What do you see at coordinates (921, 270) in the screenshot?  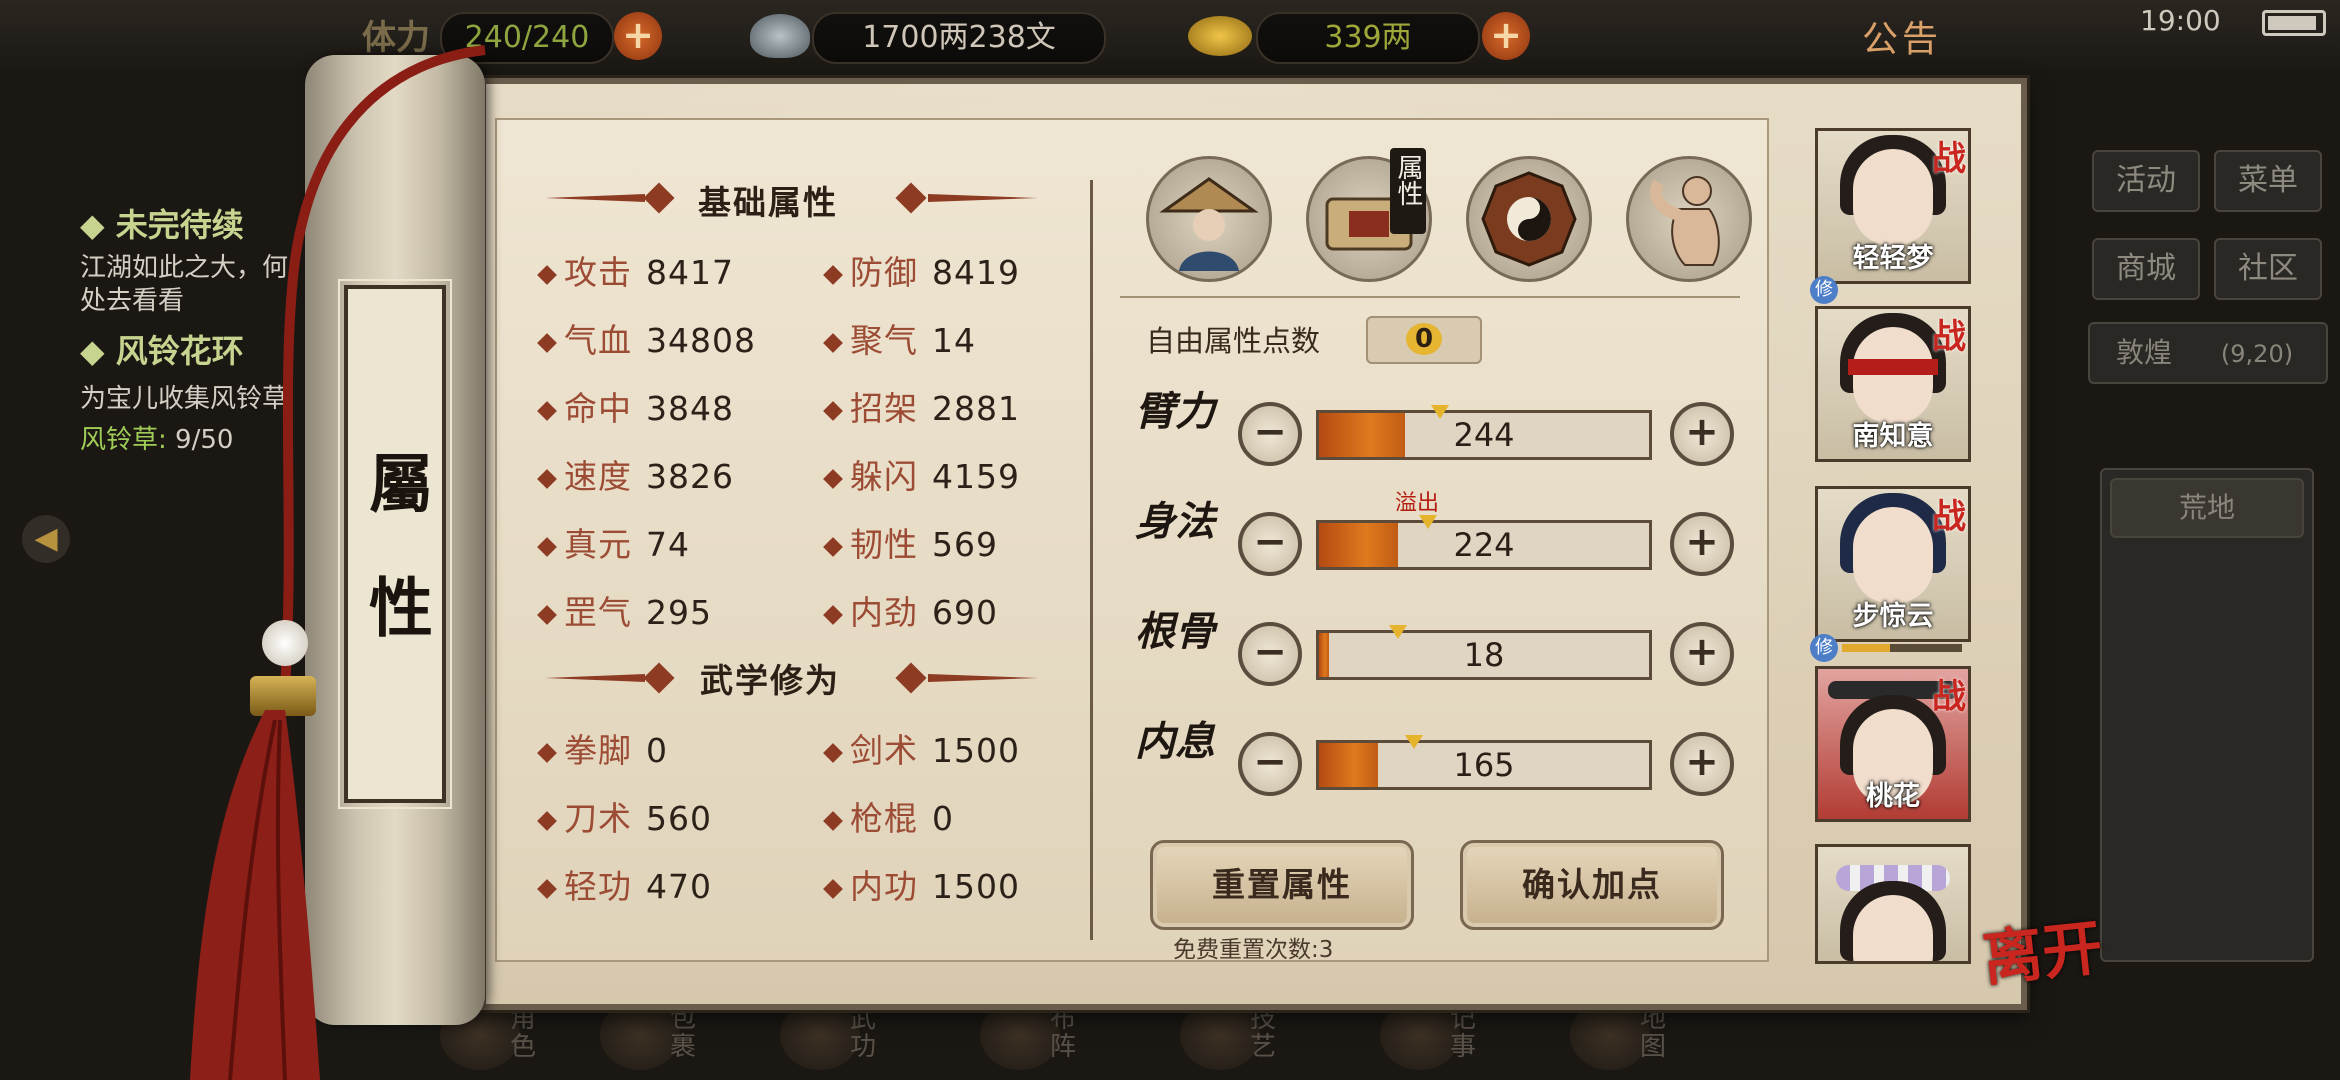 I see `stat-defense: 防御 8419` at bounding box center [921, 270].